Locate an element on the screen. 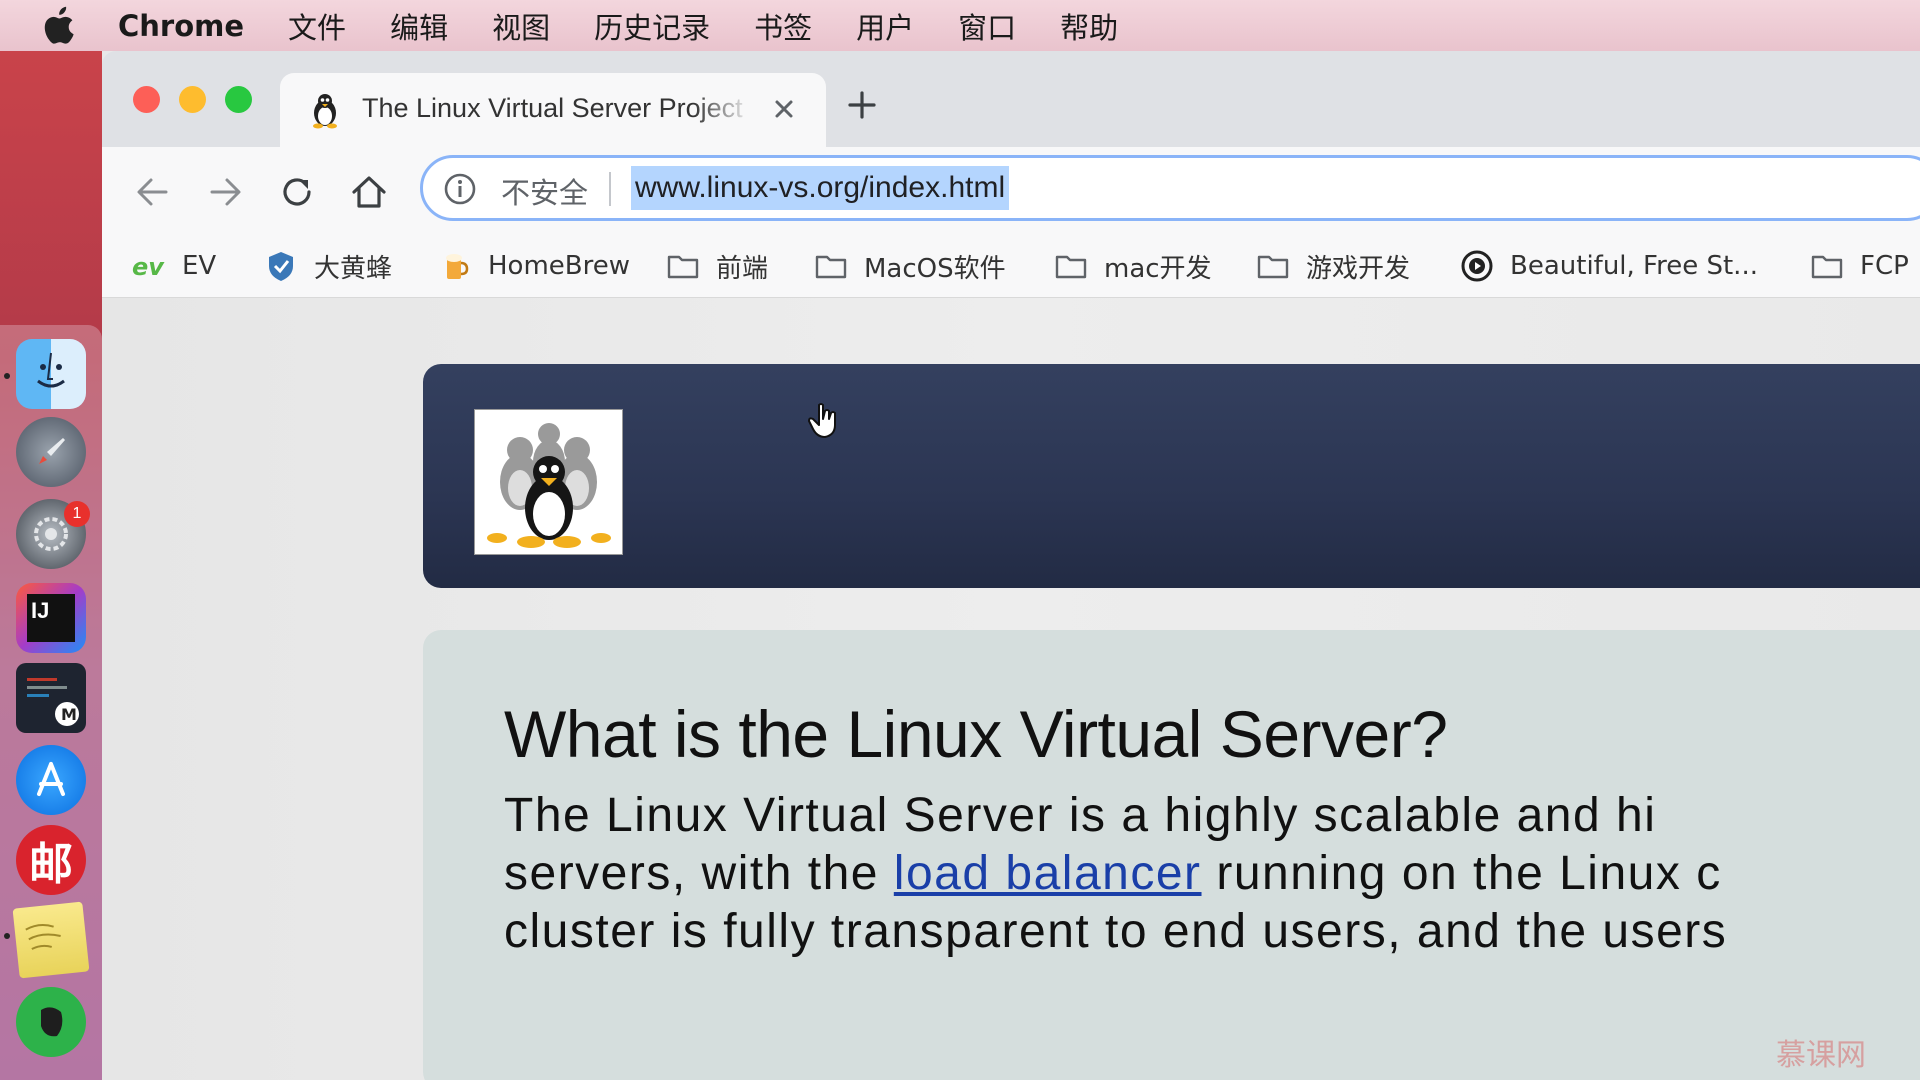 This screenshot has width=1920, height=1080. address-bar: 不安全 www.linux-vs.org/index.html is located at coordinates (1170, 188).